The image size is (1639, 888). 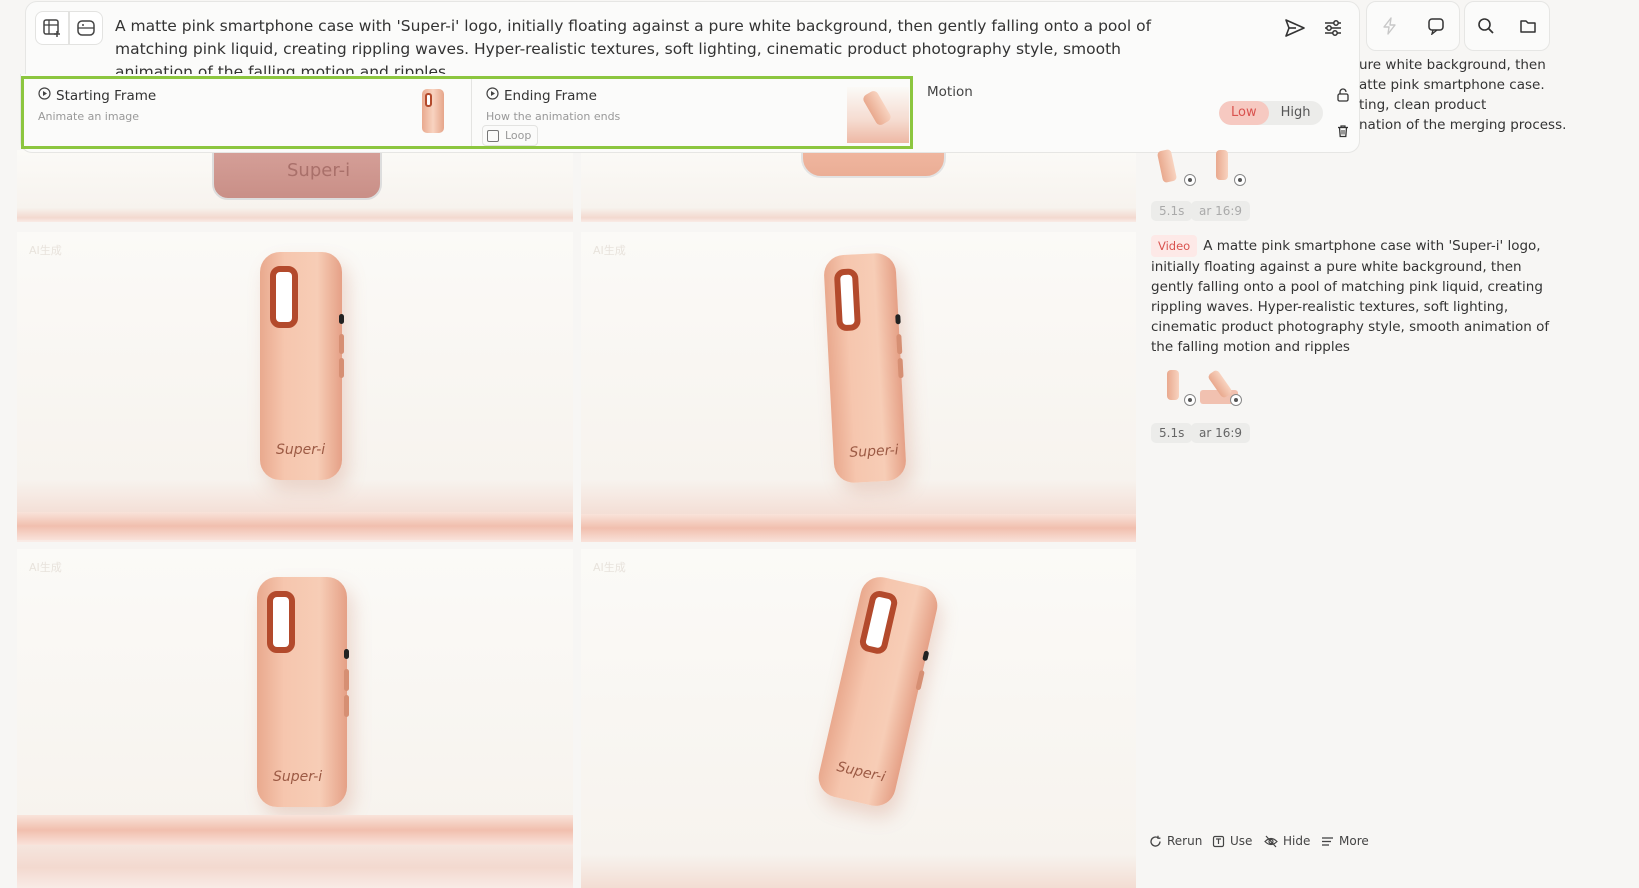 What do you see at coordinates (1345, 841) in the screenshot?
I see `more-button: More` at bounding box center [1345, 841].